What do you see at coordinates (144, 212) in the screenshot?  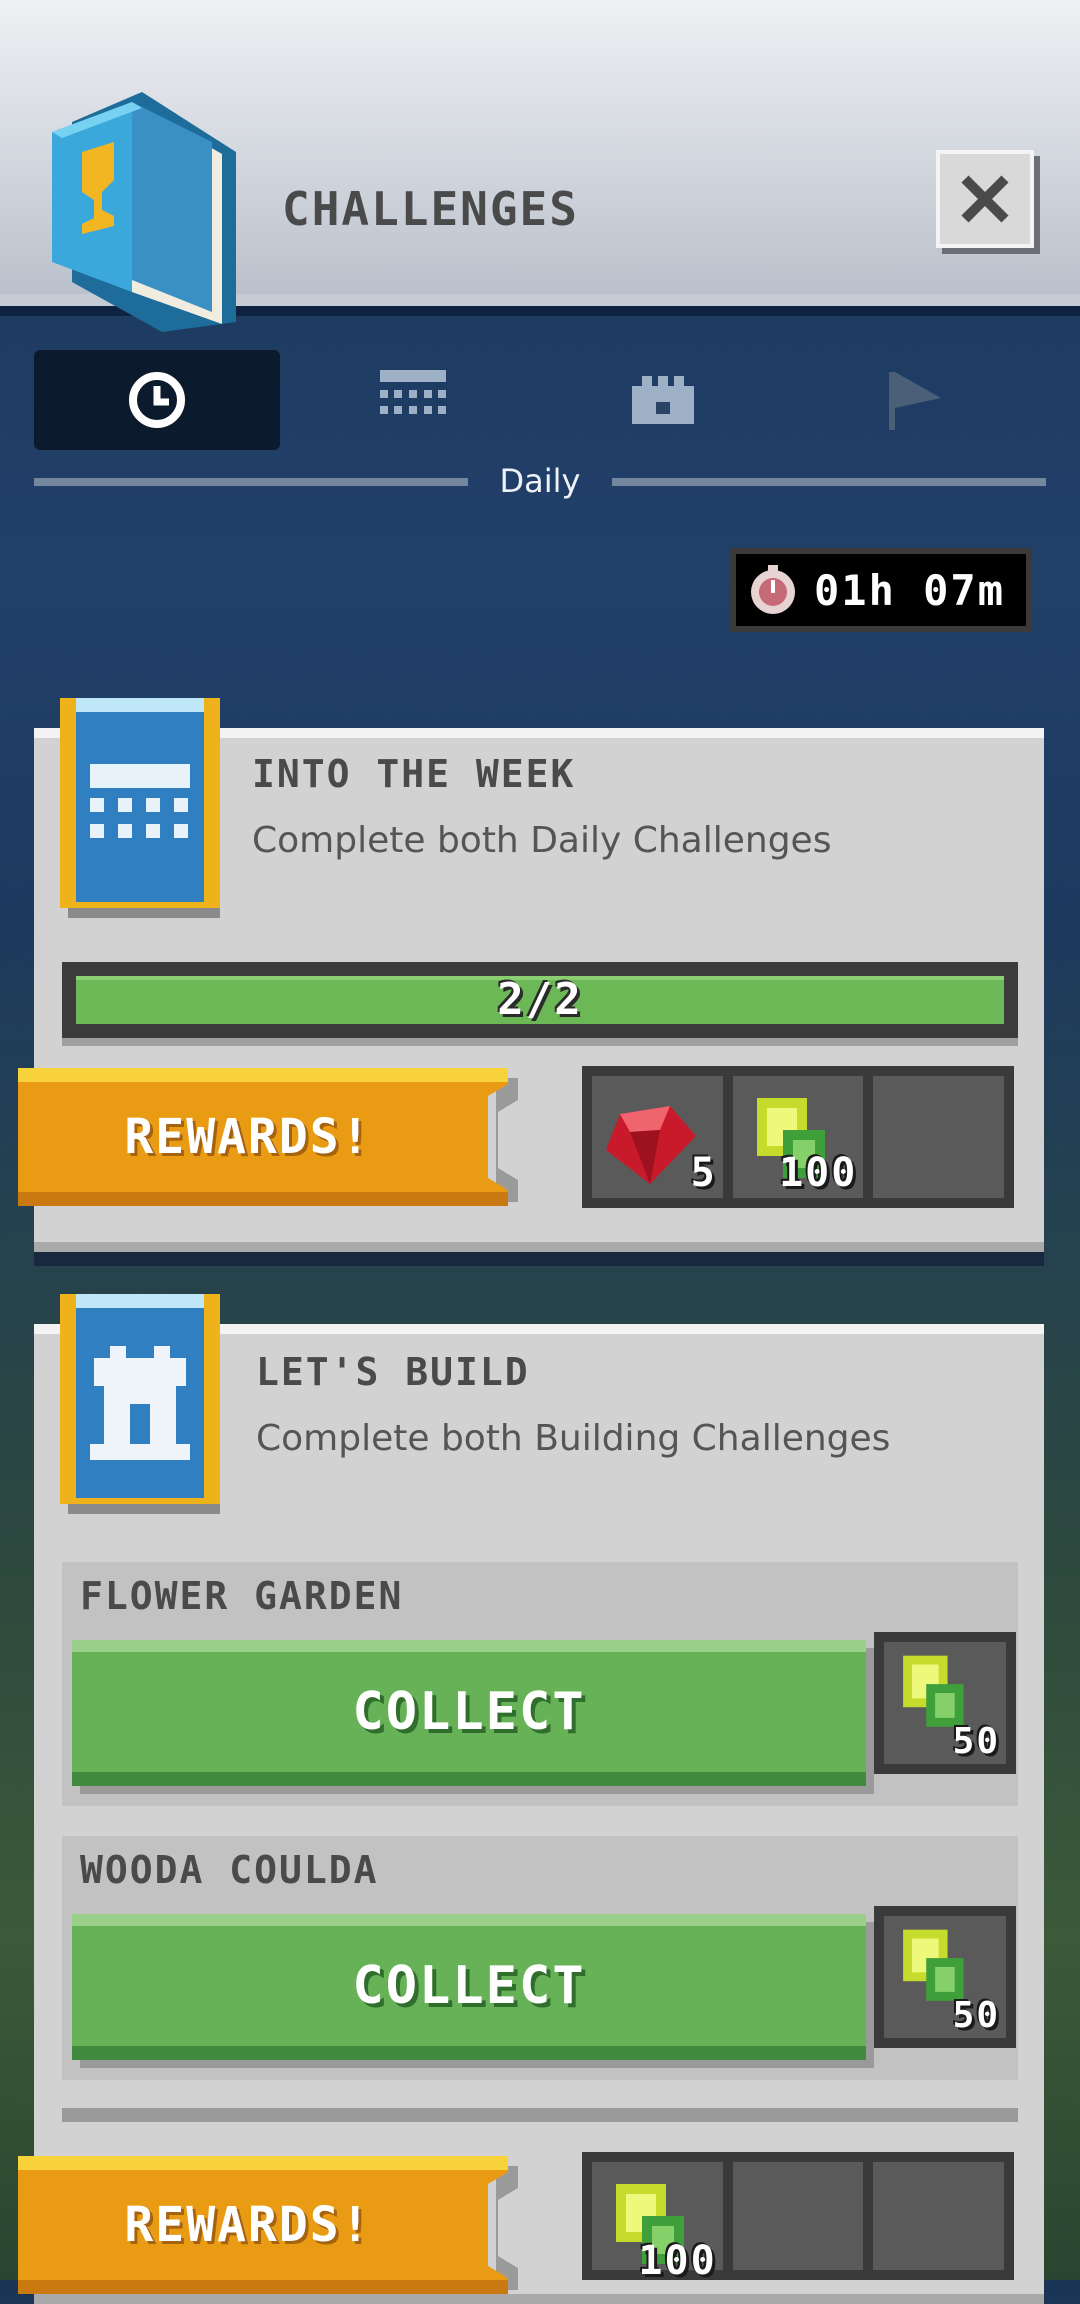 I see `trophy-book-icon` at bounding box center [144, 212].